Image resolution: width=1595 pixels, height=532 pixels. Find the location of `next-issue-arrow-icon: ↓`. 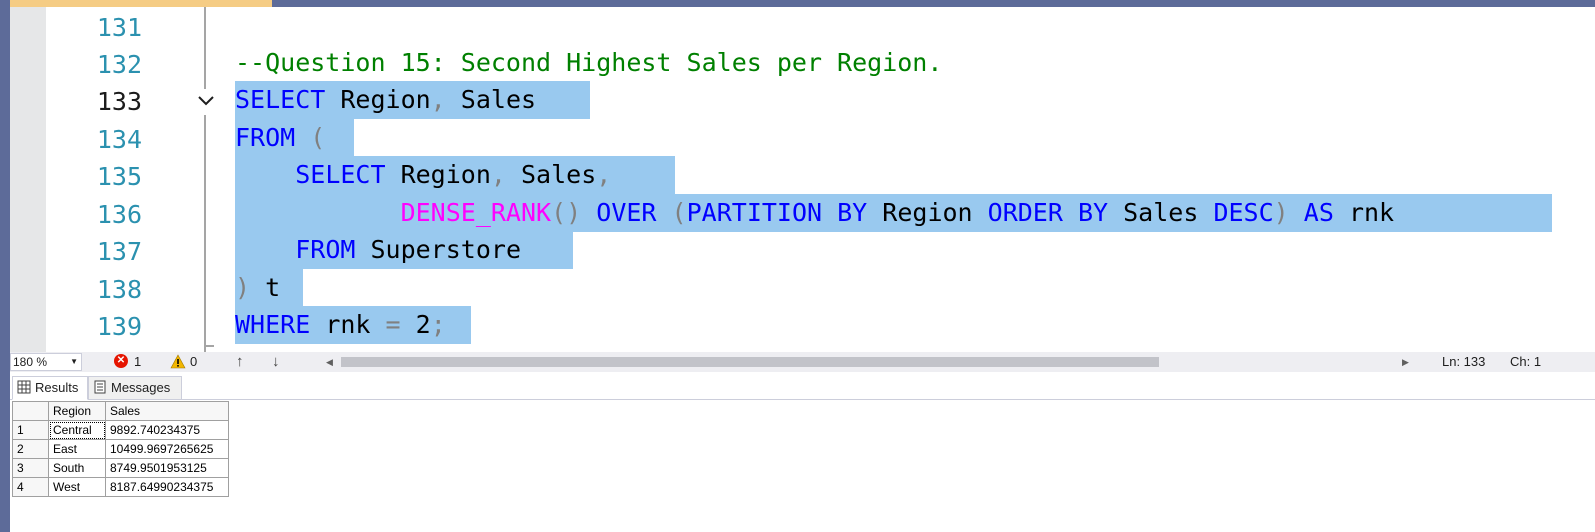

next-issue-arrow-icon: ↓ is located at coordinates (276, 362).